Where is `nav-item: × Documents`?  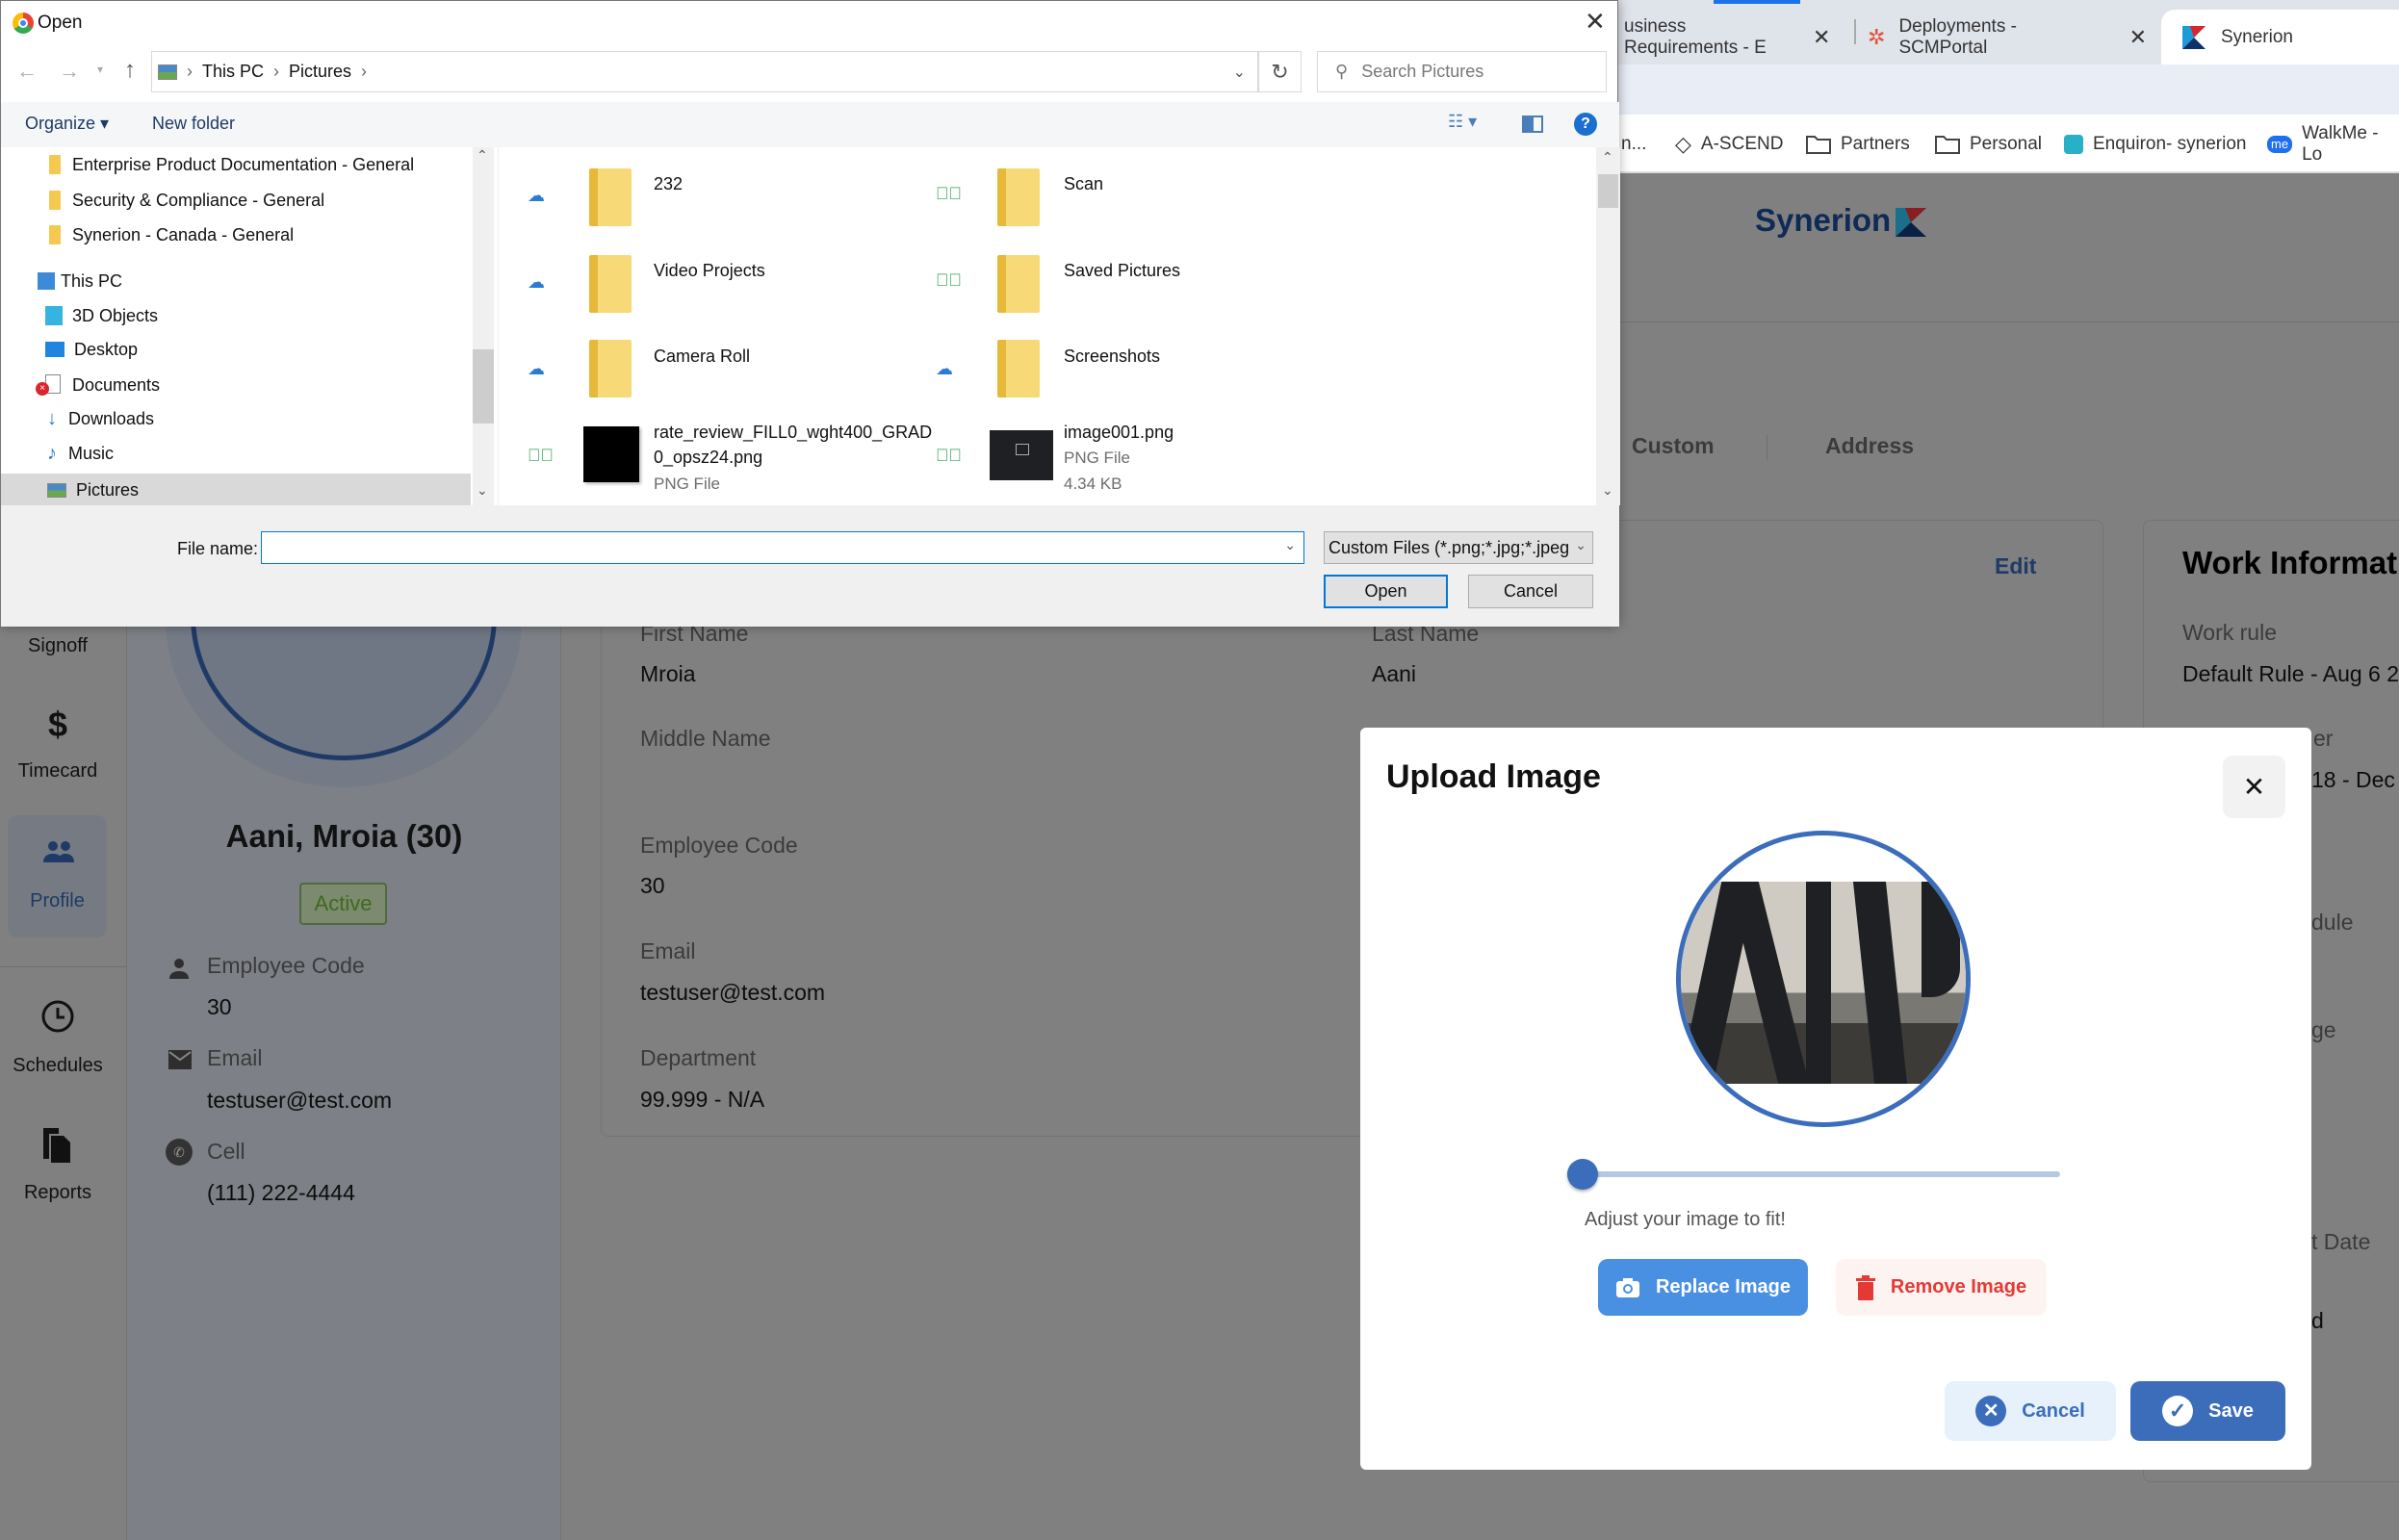 nav-item: × Documents is located at coordinates (236, 385).